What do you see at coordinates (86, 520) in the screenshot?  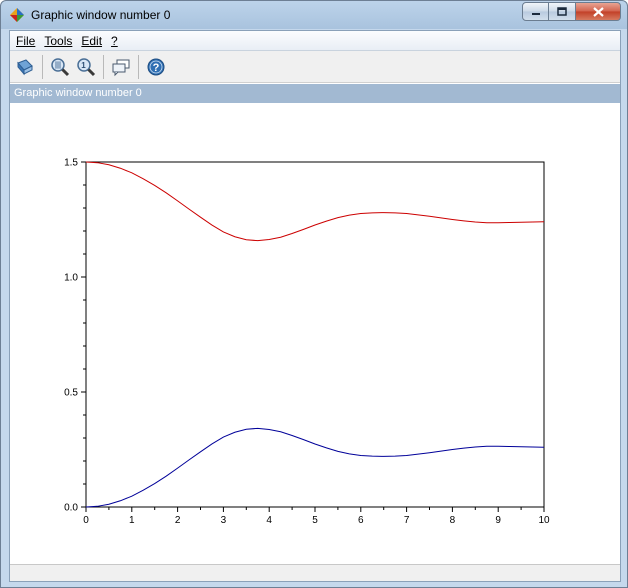 I see `x-tick-label: 0` at bounding box center [86, 520].